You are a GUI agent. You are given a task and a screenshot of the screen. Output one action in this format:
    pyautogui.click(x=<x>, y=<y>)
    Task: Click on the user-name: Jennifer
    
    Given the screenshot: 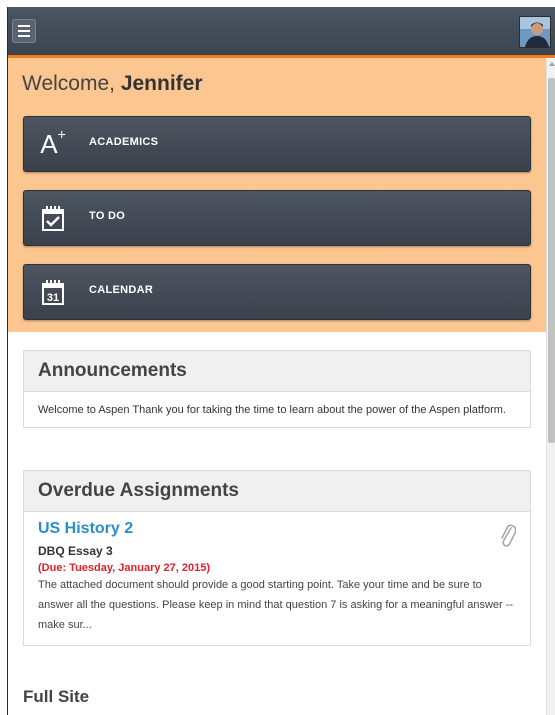 What is the action you would take?
    pyautogui.click(x=161, y=83)
    